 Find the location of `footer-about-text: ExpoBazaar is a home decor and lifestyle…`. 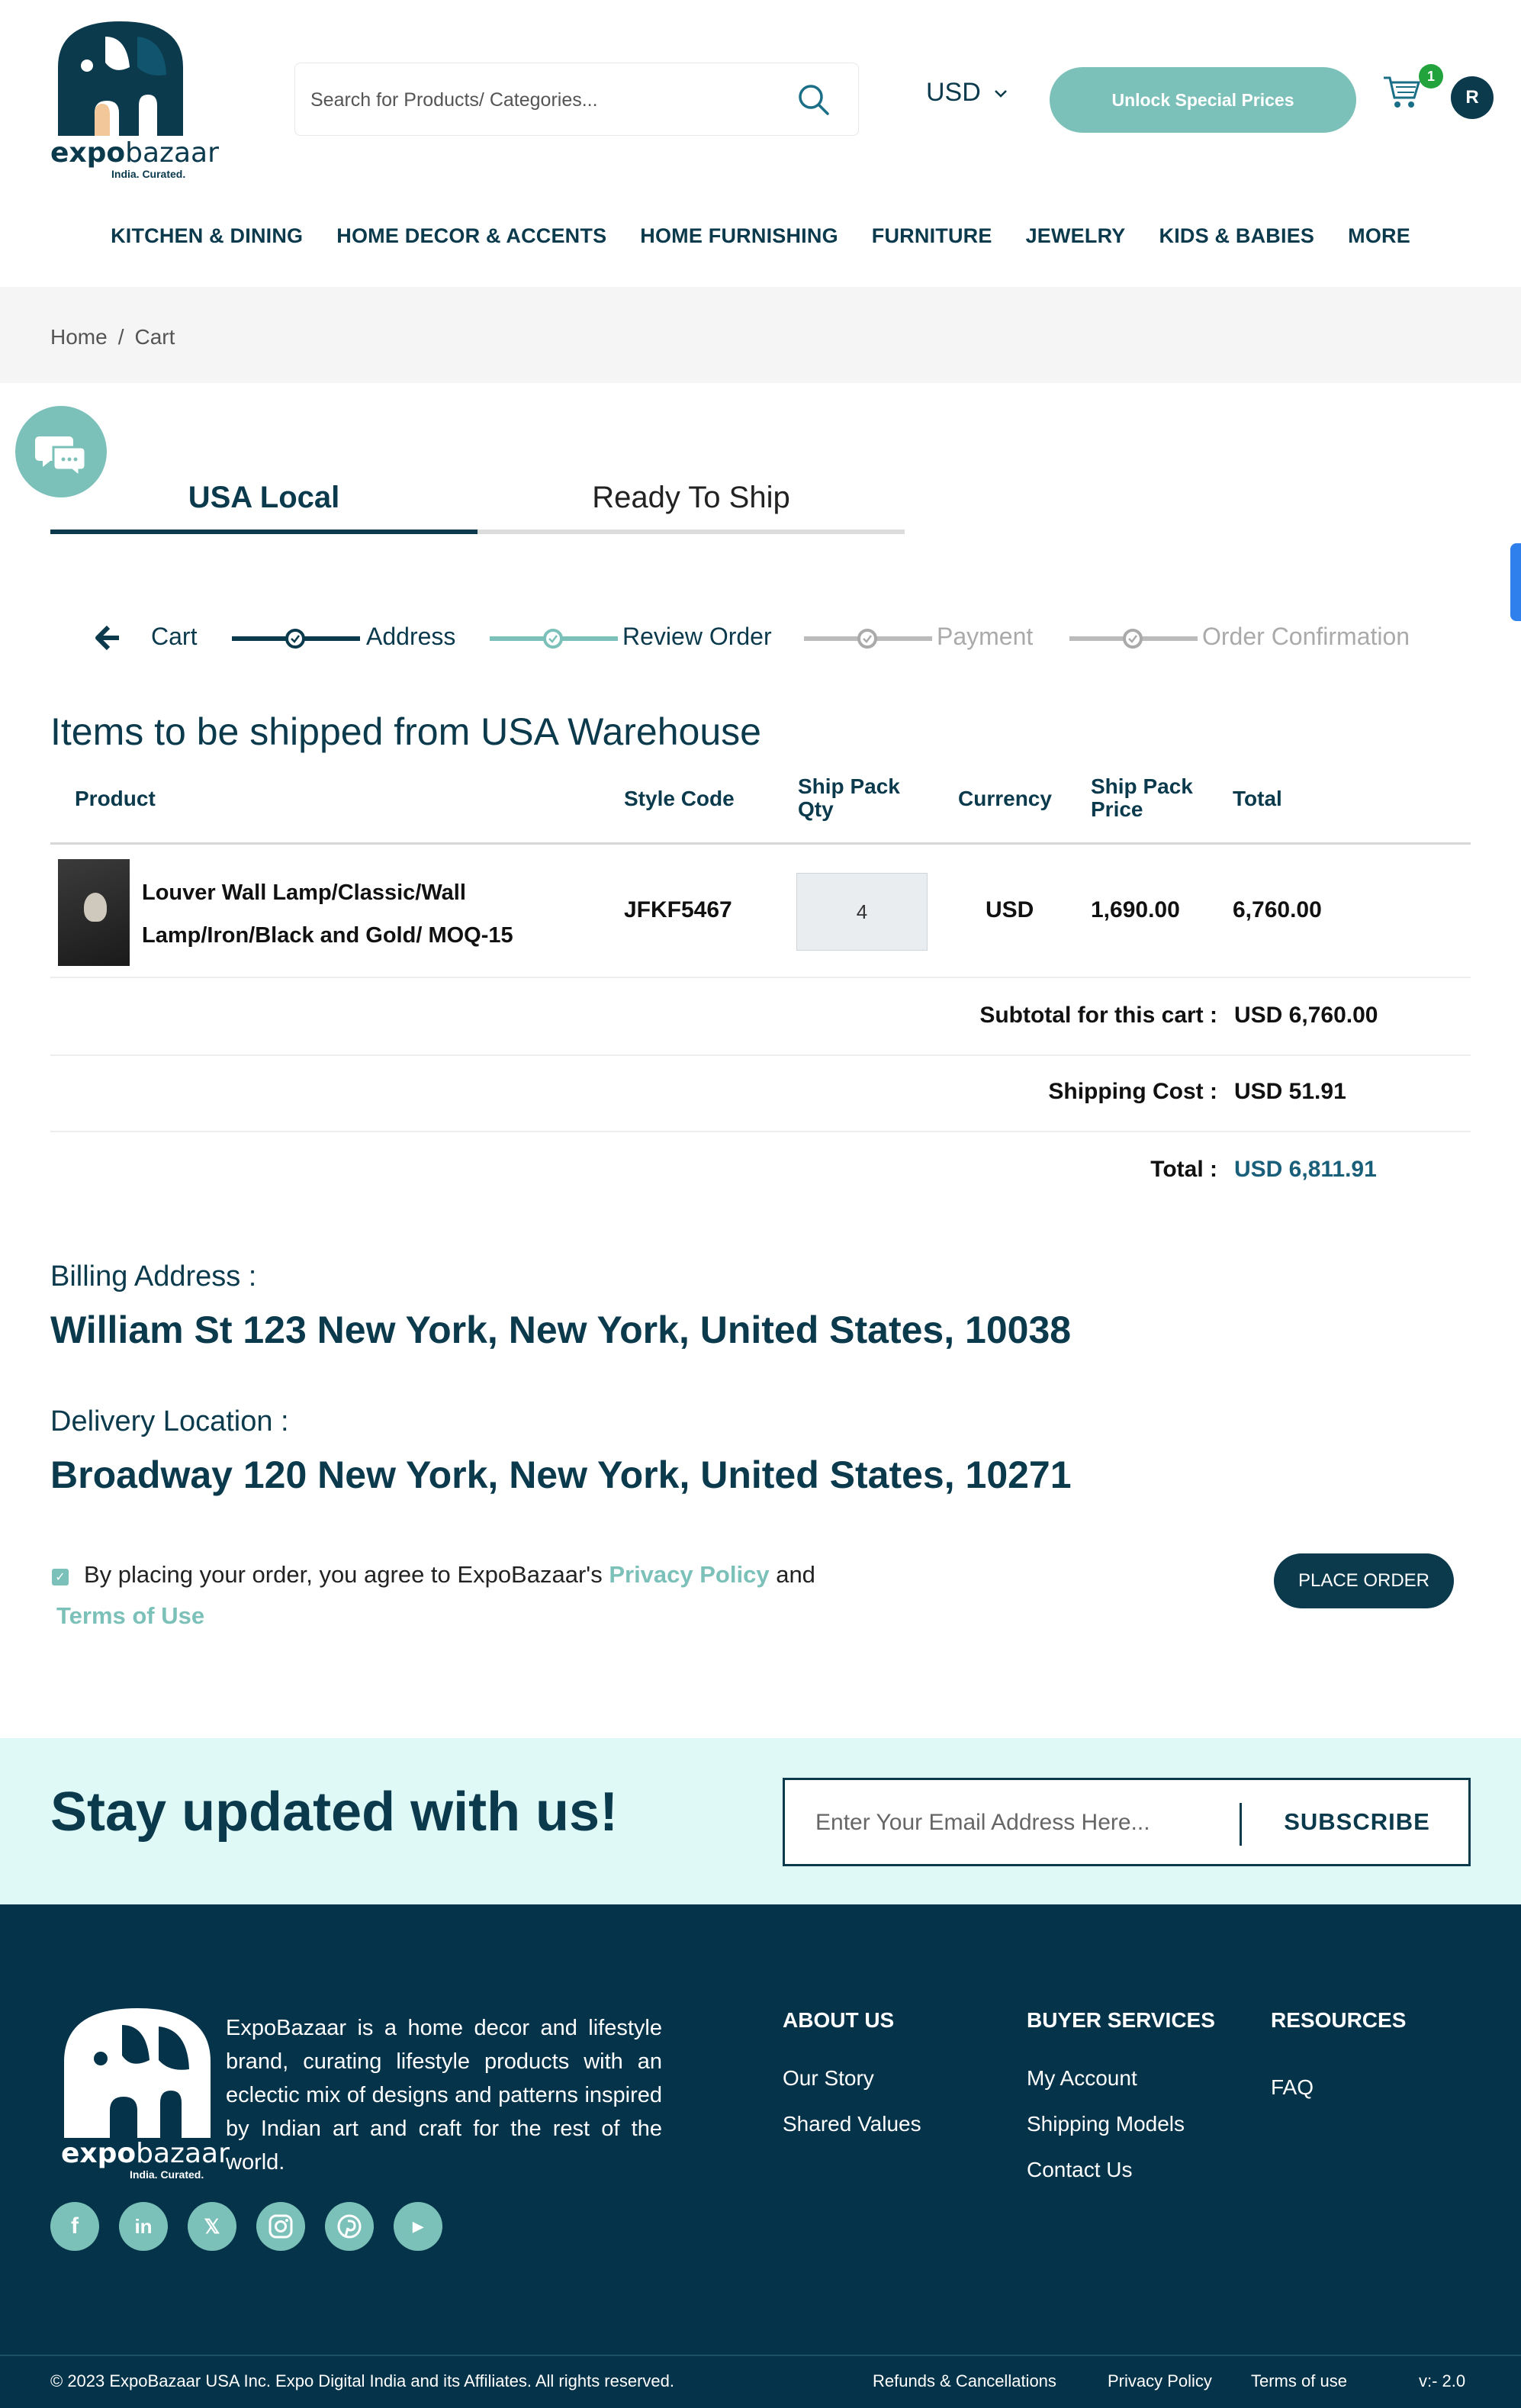

footer-about-text: ExpoBazaar is a home decor and lifestyle… is located at coordinates (444, 2095).